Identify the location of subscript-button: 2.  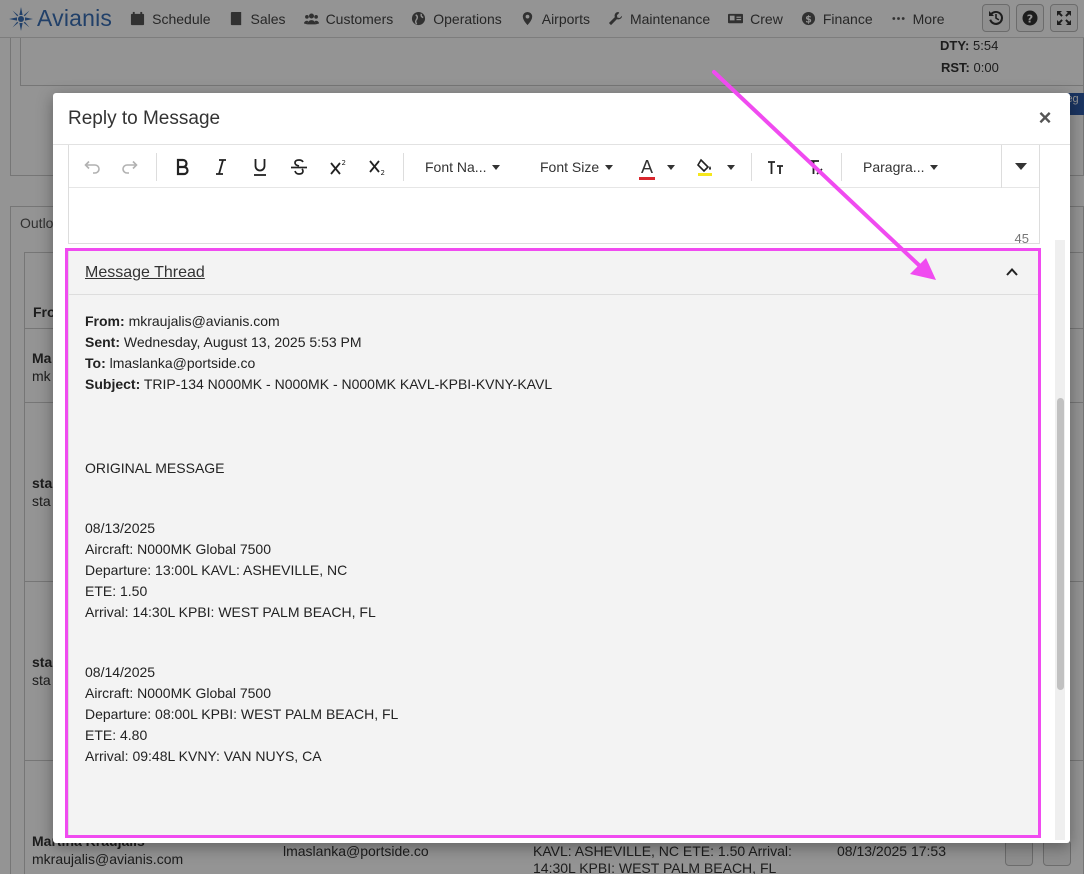
(377, 167).